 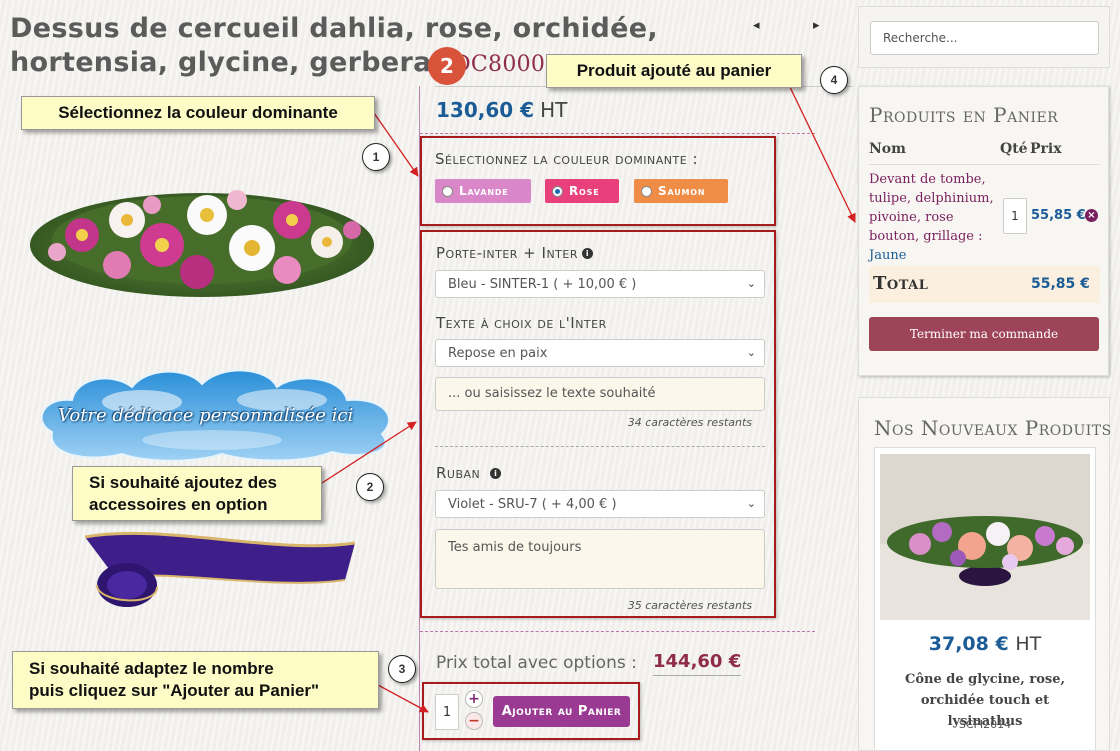 What do you see at coordinates (985, 537) in the screenshot?
I see `new-product-image` at bounding box center [985, 537].